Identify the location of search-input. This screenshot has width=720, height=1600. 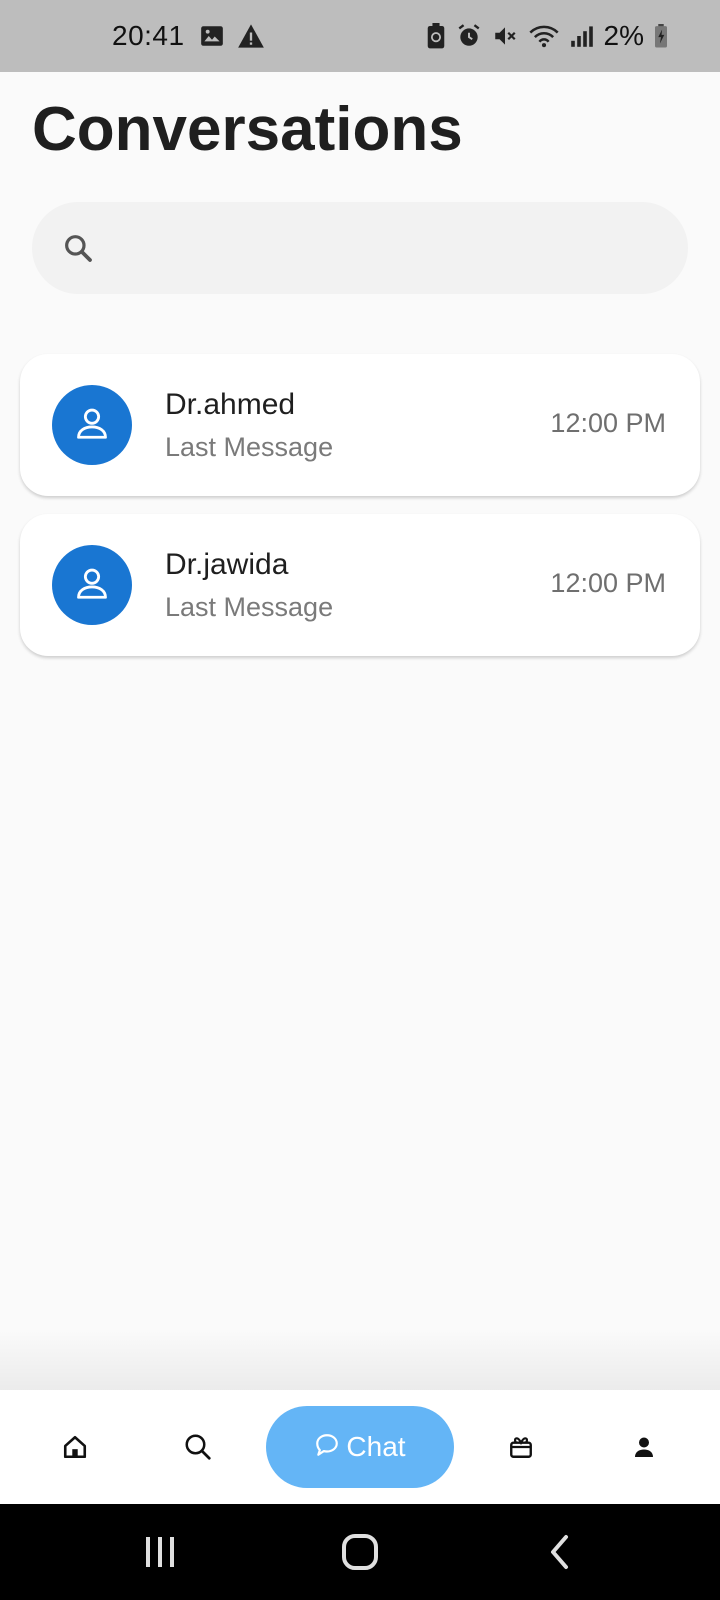
(384, 248).